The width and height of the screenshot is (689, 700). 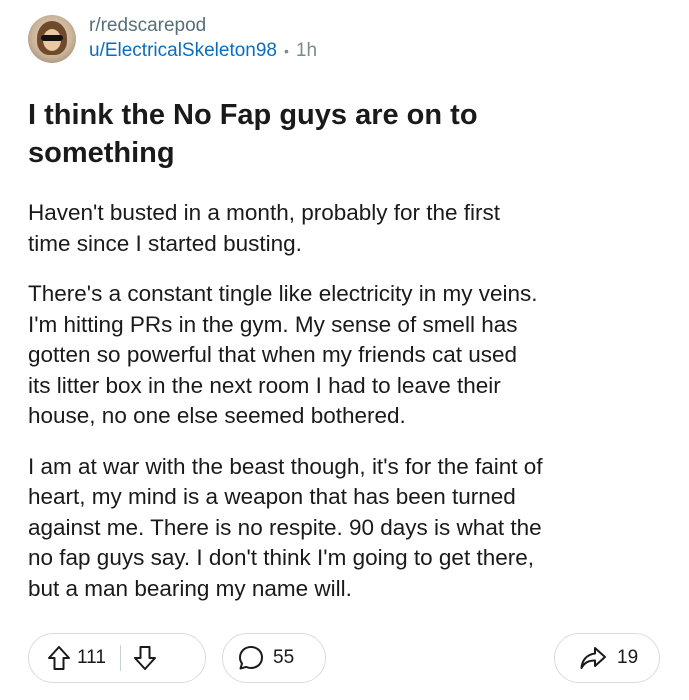 What do you see at coordinates (117, 658) in the screenshot?
I see `vote-pill: 111` at bounding box center [117, 658].